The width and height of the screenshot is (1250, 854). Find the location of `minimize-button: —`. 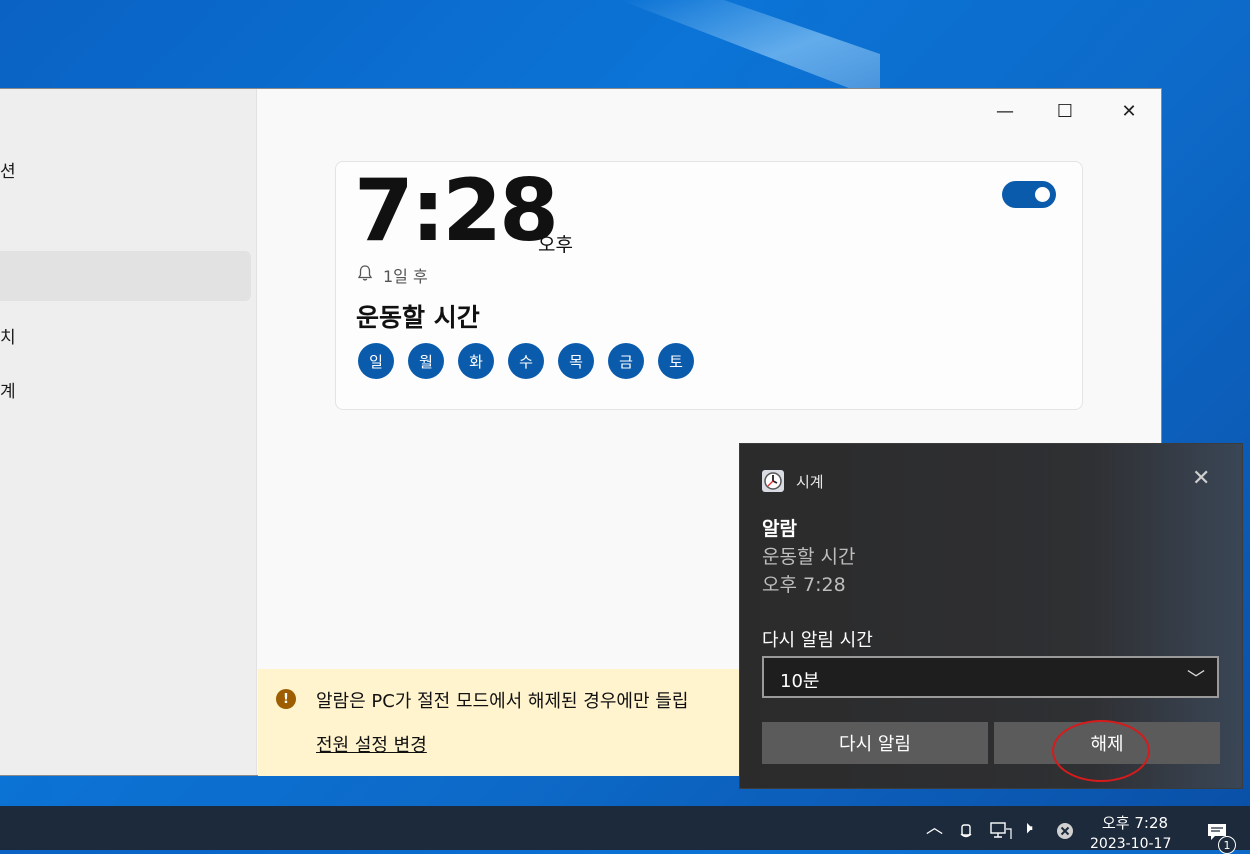

minimize-button: — is located at coordinates (1005, 111).